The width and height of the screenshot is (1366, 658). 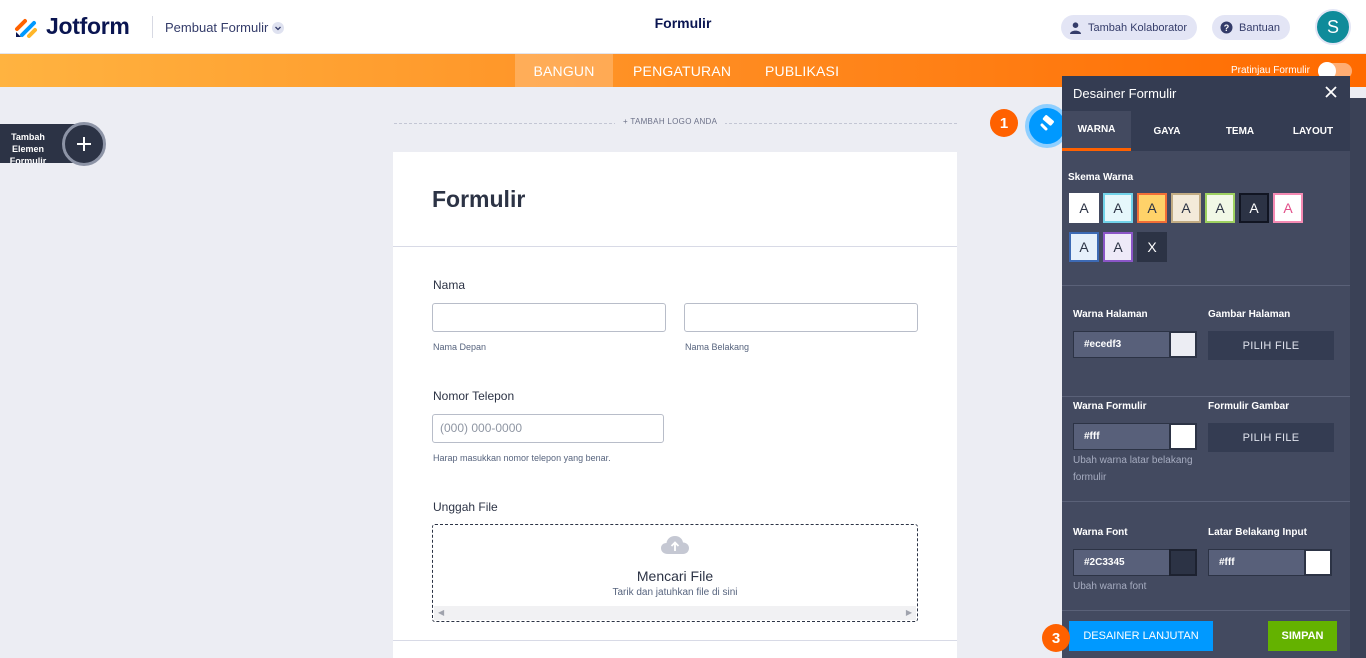 I want to click on cloud-upload-icon, so click(x=675, y=547).